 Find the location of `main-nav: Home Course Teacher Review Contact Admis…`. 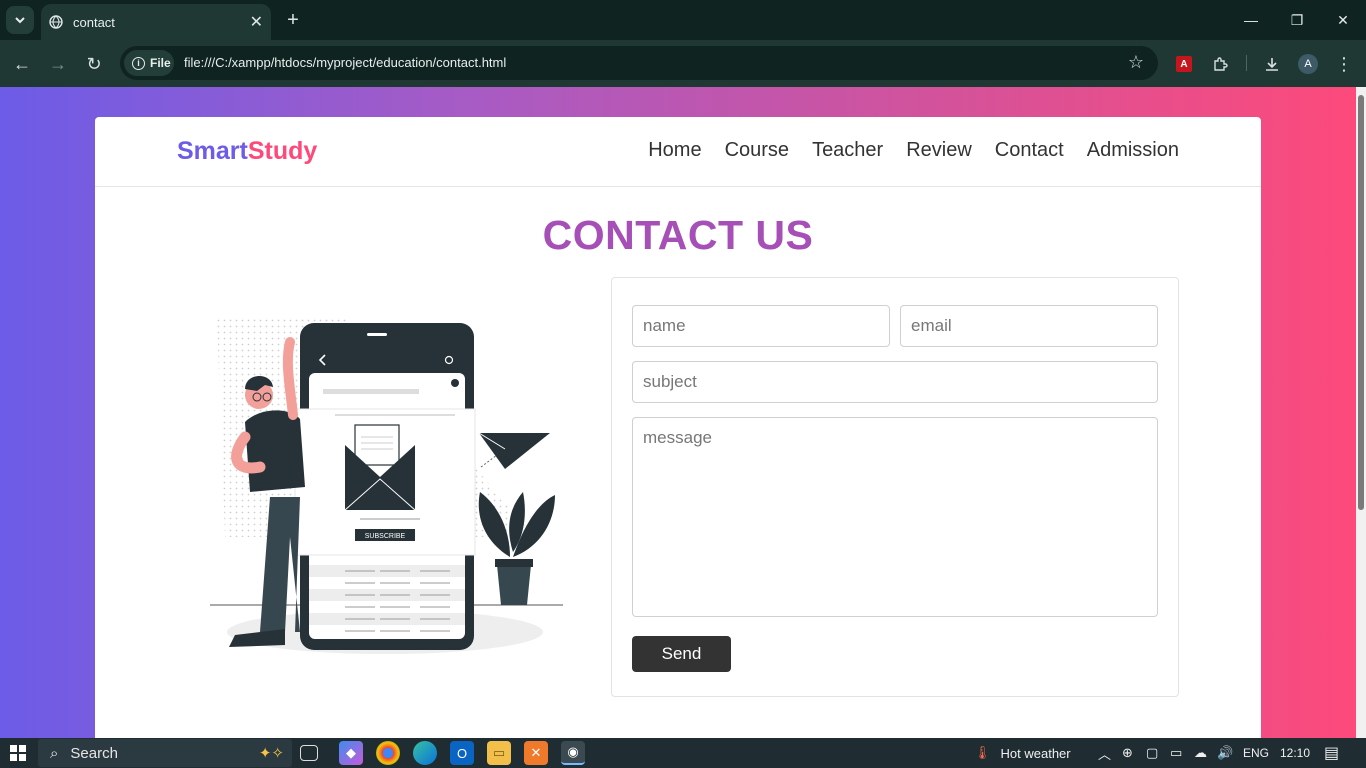

main-nav: Home Course Teacher Review Contact Admis… is located at coordinates (913, 150).